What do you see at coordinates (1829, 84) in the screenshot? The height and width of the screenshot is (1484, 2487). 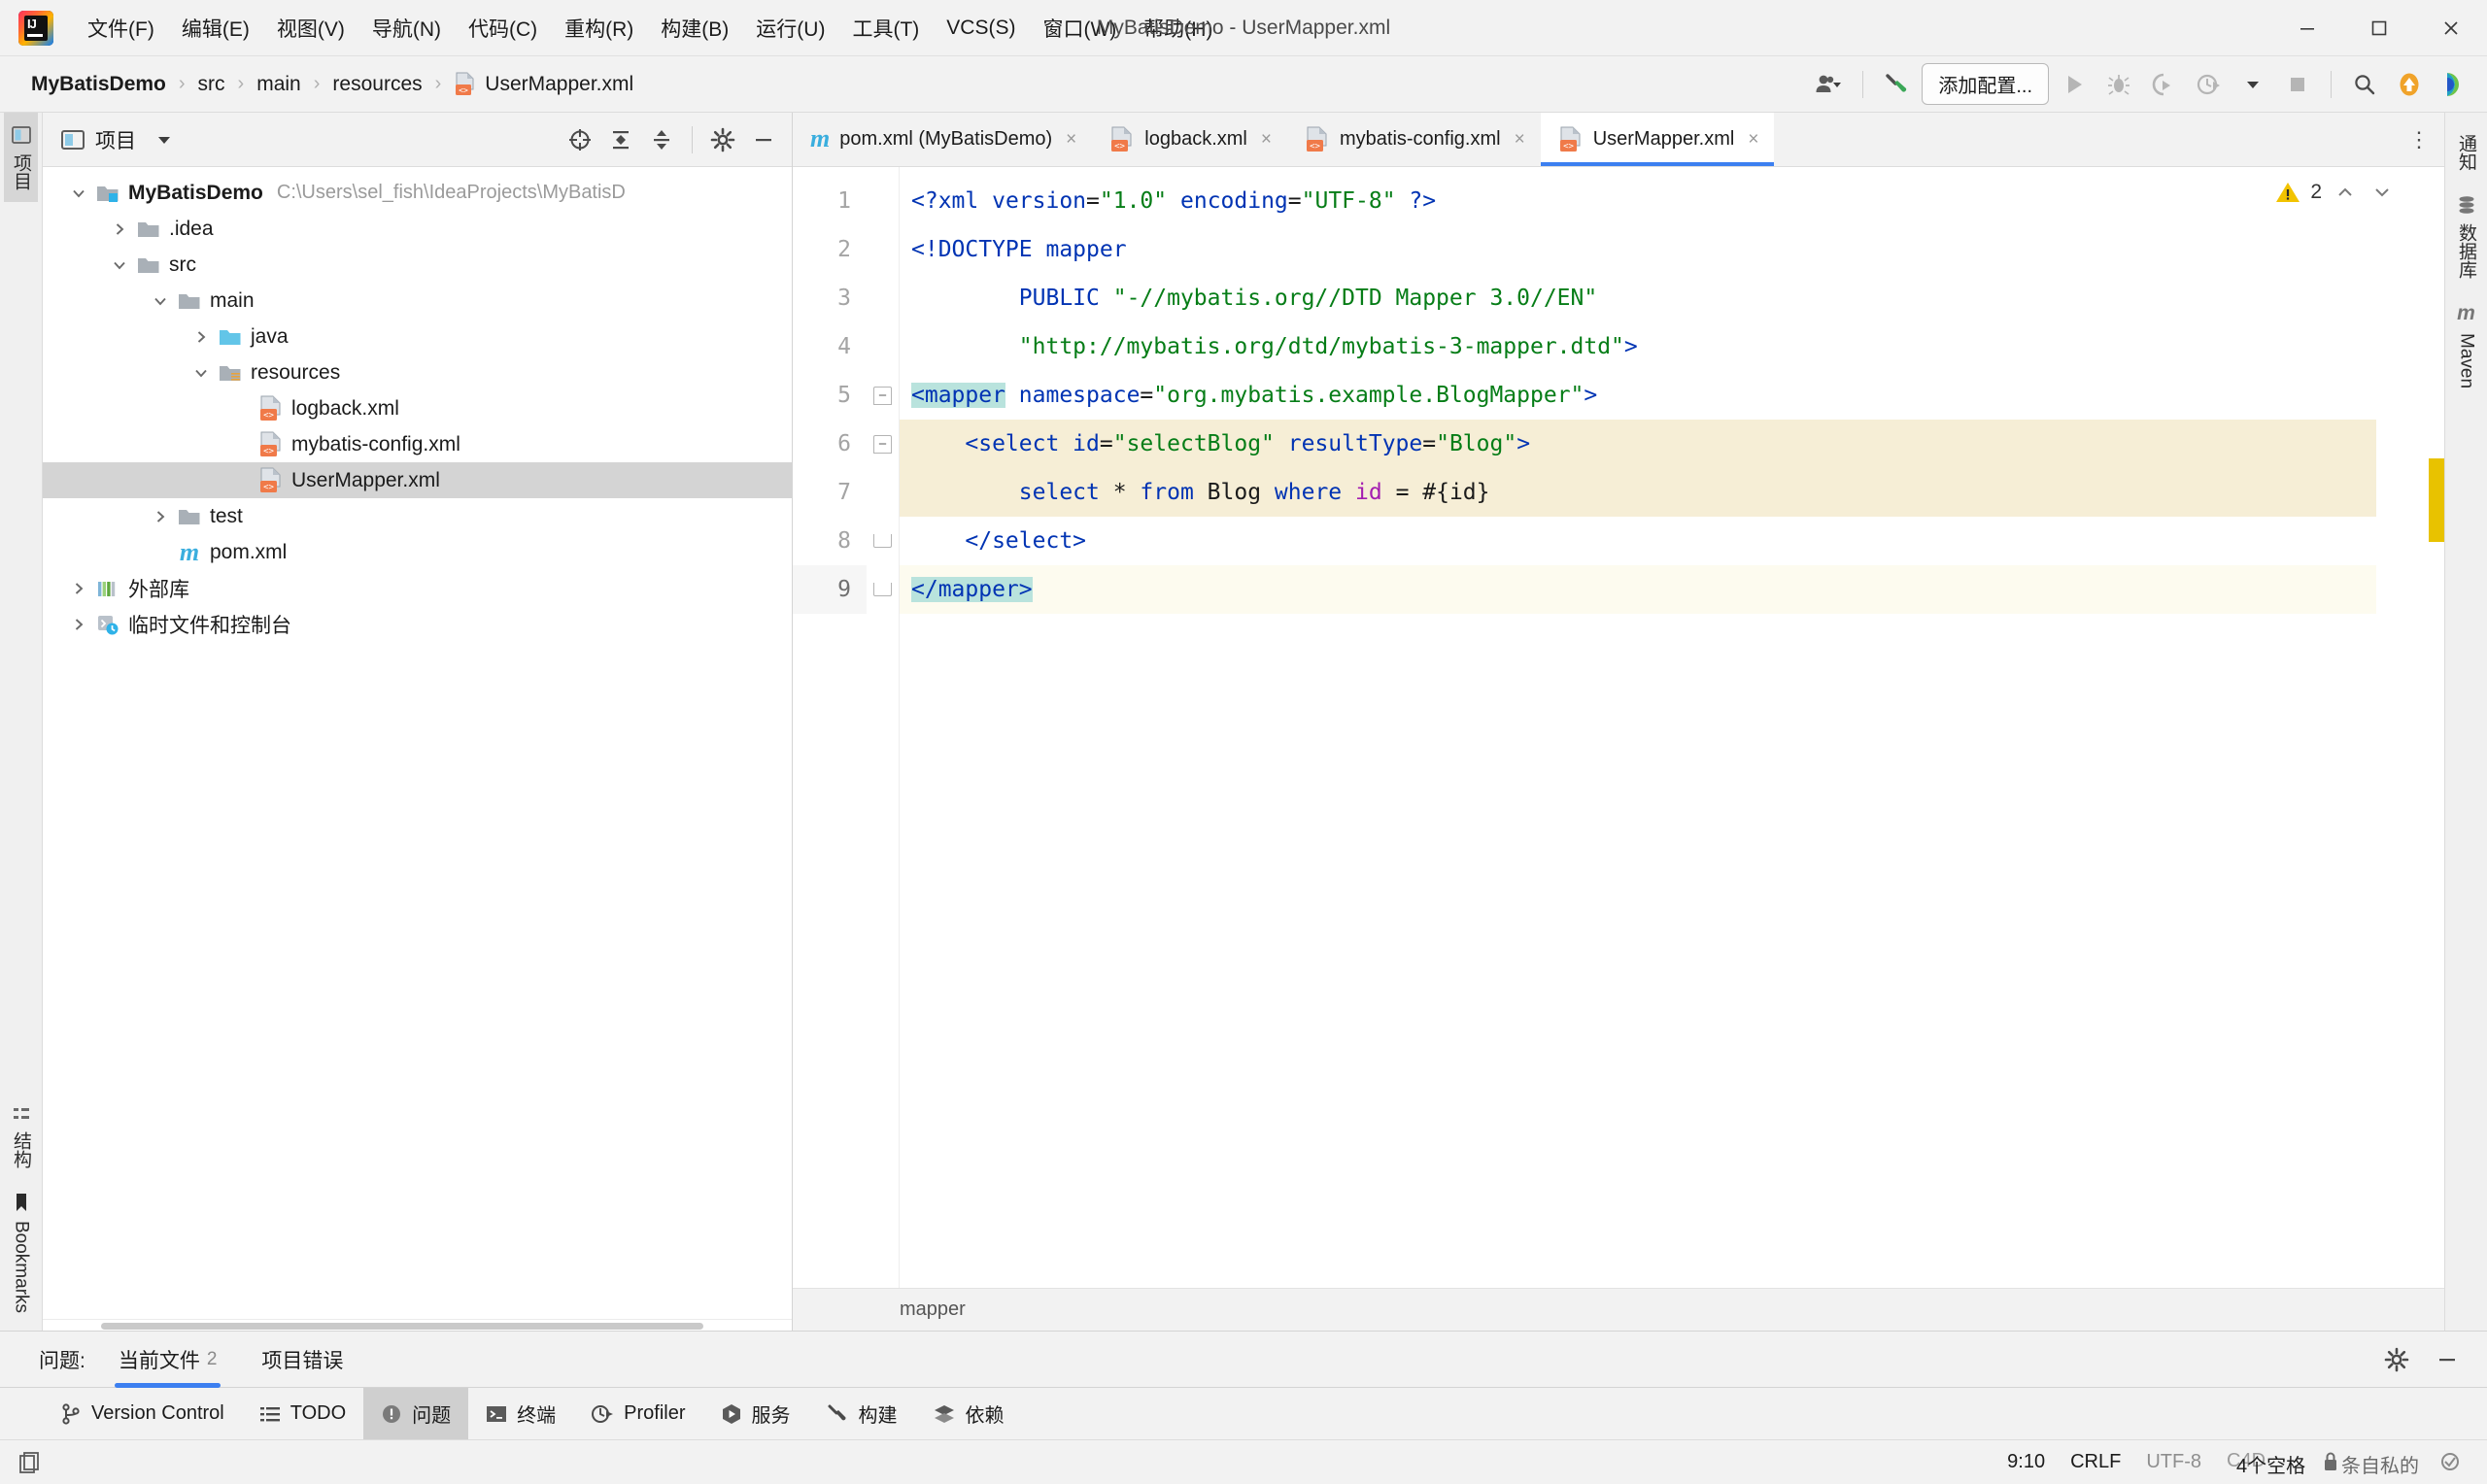 I see `user-account-icon` at bounding box center [1829, 84].